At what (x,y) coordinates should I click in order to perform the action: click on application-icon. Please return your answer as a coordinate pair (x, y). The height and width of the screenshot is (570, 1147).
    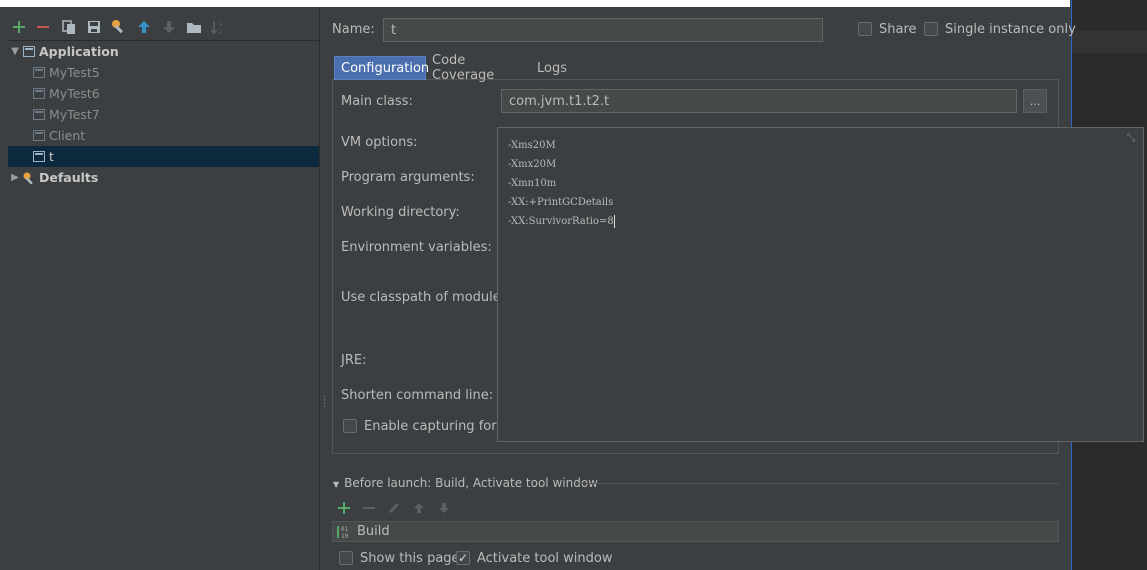
    Looking at the image, I should click on (29, 51).